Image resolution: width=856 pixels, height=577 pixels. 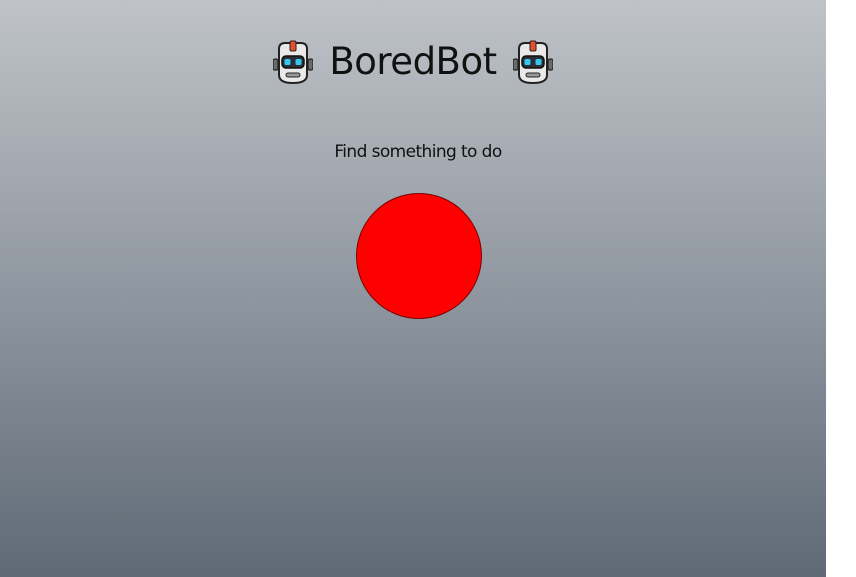 What do you see at coordinates (418, 152) in the screenshot?
I see `subtitle: Find something to do` at bounding box center [418, 152].